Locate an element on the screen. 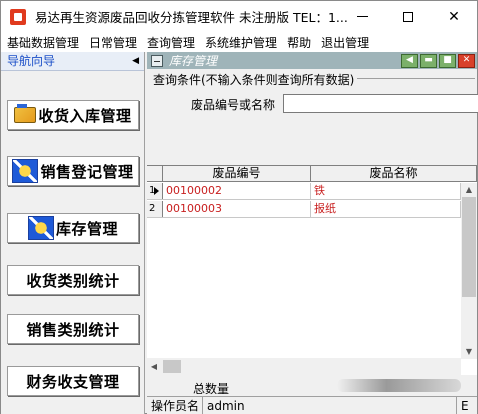 The image size is (478, 414). menu-query: 查询管理 is located at coordinates (171, 42).